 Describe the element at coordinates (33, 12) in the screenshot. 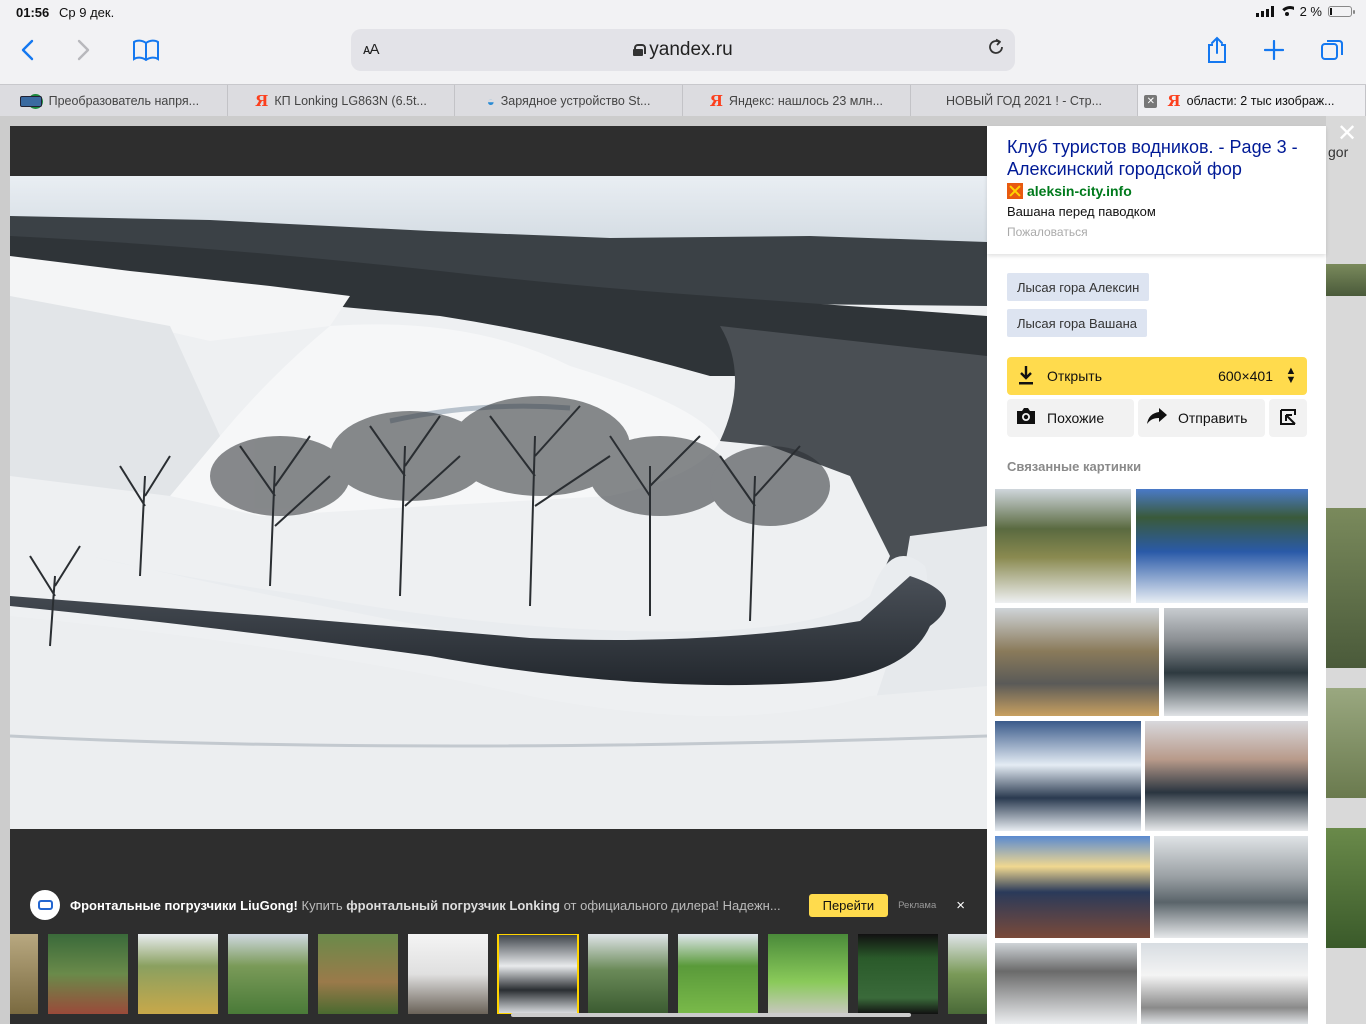

I see `status-time: 01:56` at that location.